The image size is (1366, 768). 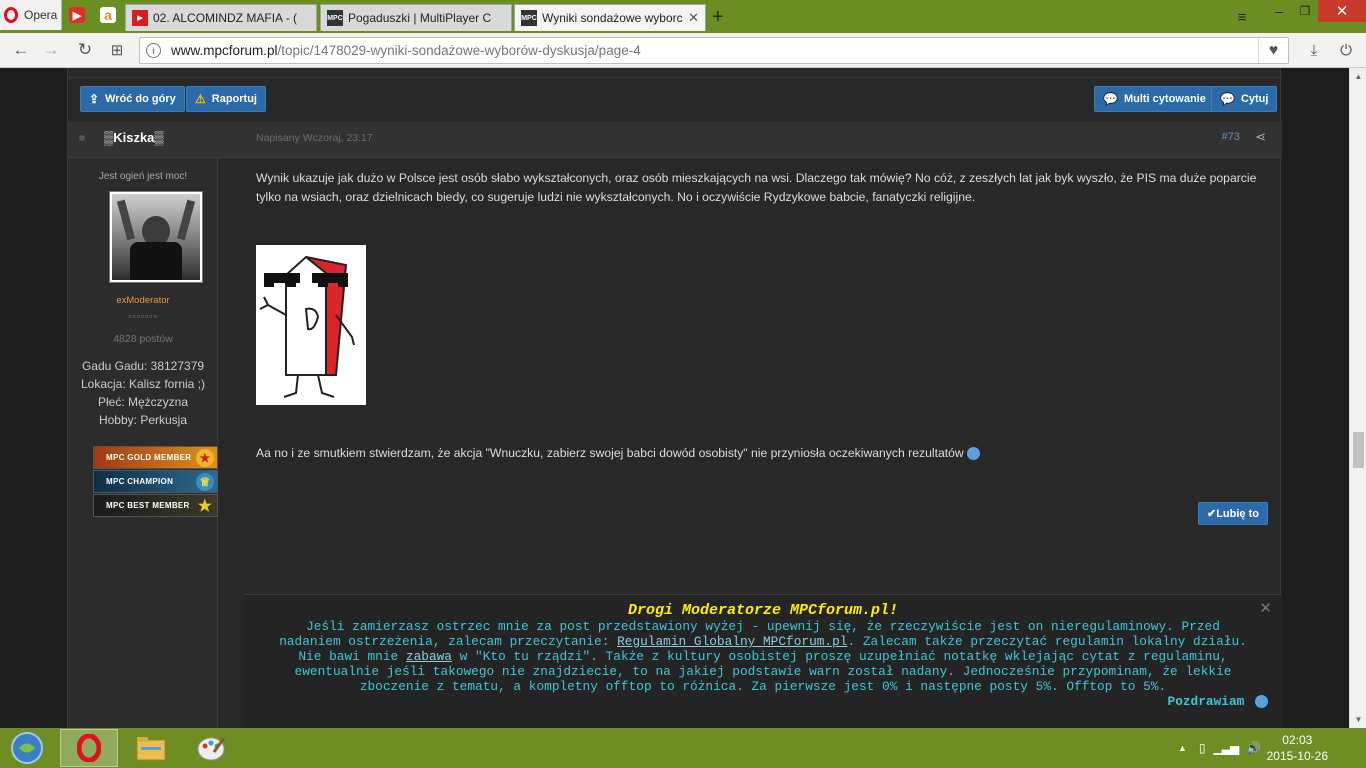 I want to click on polish-flag-cartoon-image, so click(x=311, y=325).